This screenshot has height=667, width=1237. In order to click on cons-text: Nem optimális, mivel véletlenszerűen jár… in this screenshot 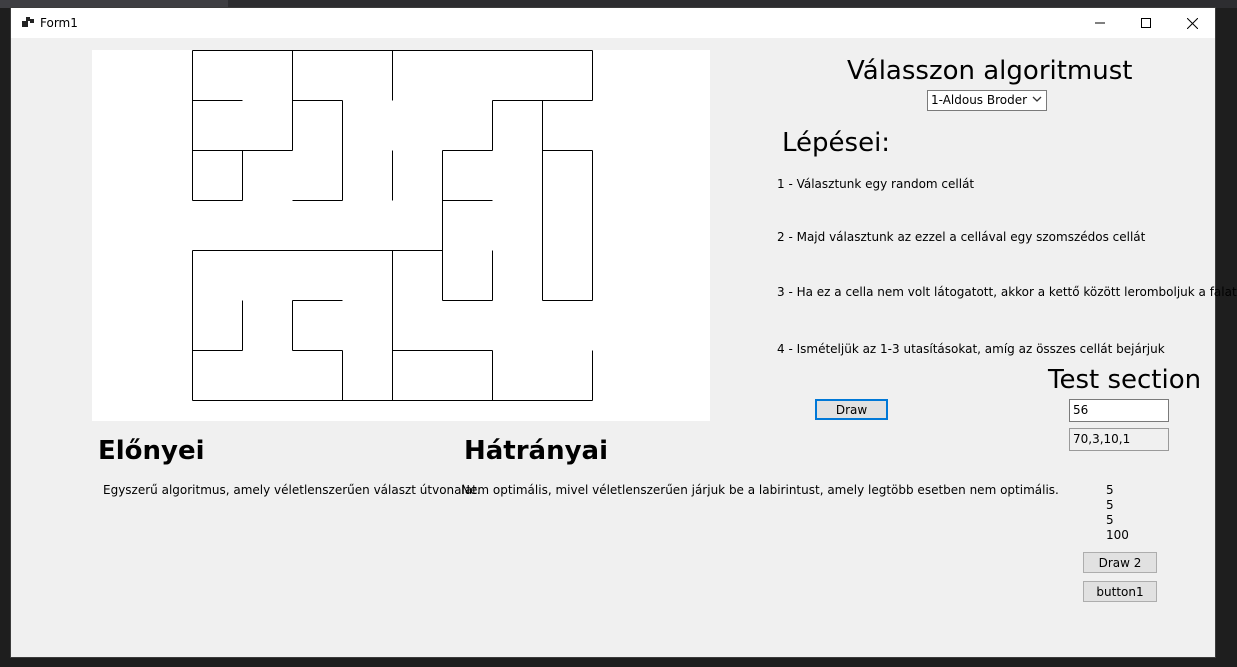, I will do `click(760, 490)`.